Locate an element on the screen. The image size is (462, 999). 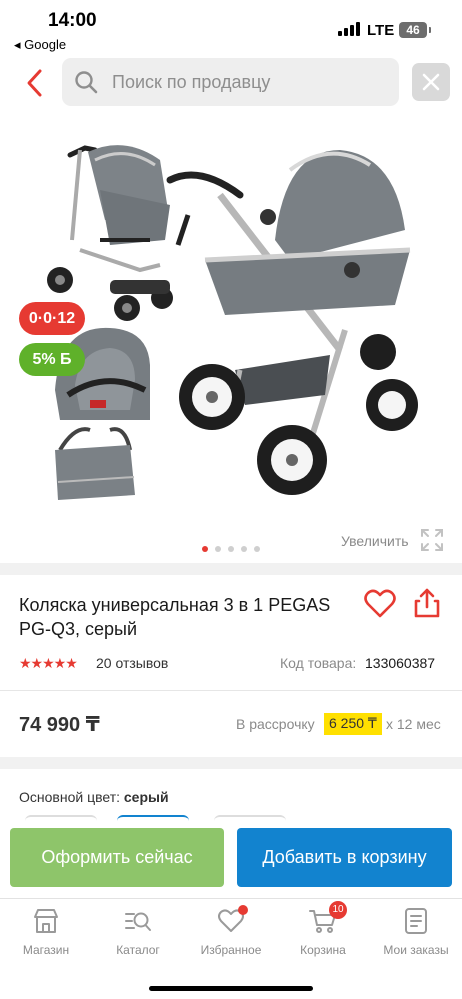
product-price: 74 990 ₸ is located at coordinates (59, 725).